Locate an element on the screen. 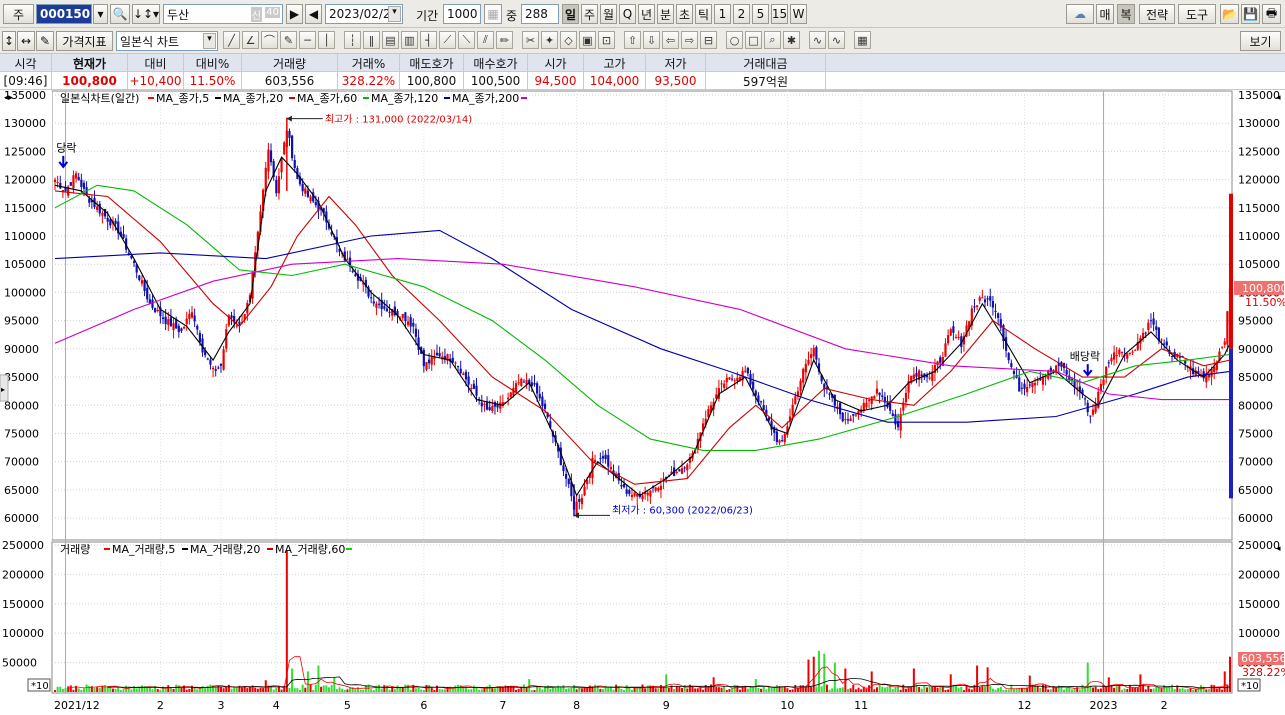 This screenshot has width=1285, height=715. left-right-button: ↔ is located at coordinates (26, 41).